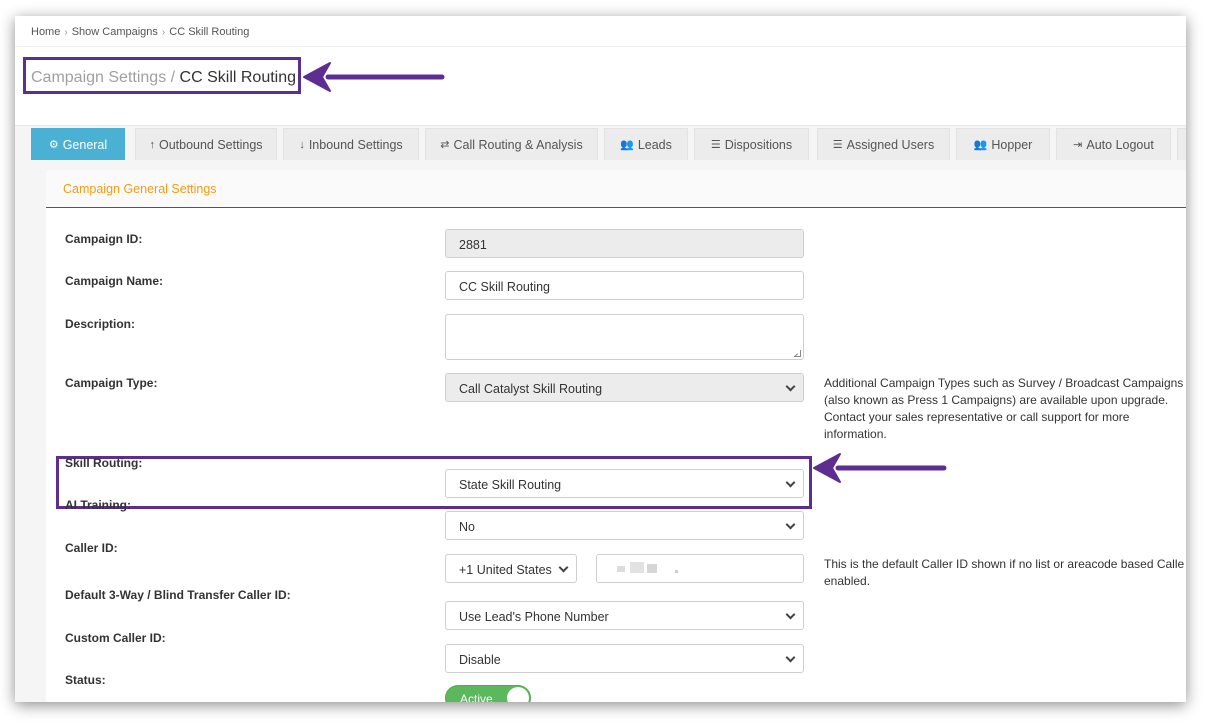 Image resolution: width=1211 pixels, height=726 pixels. I want to click on toggle-knob, so click(518, 694).